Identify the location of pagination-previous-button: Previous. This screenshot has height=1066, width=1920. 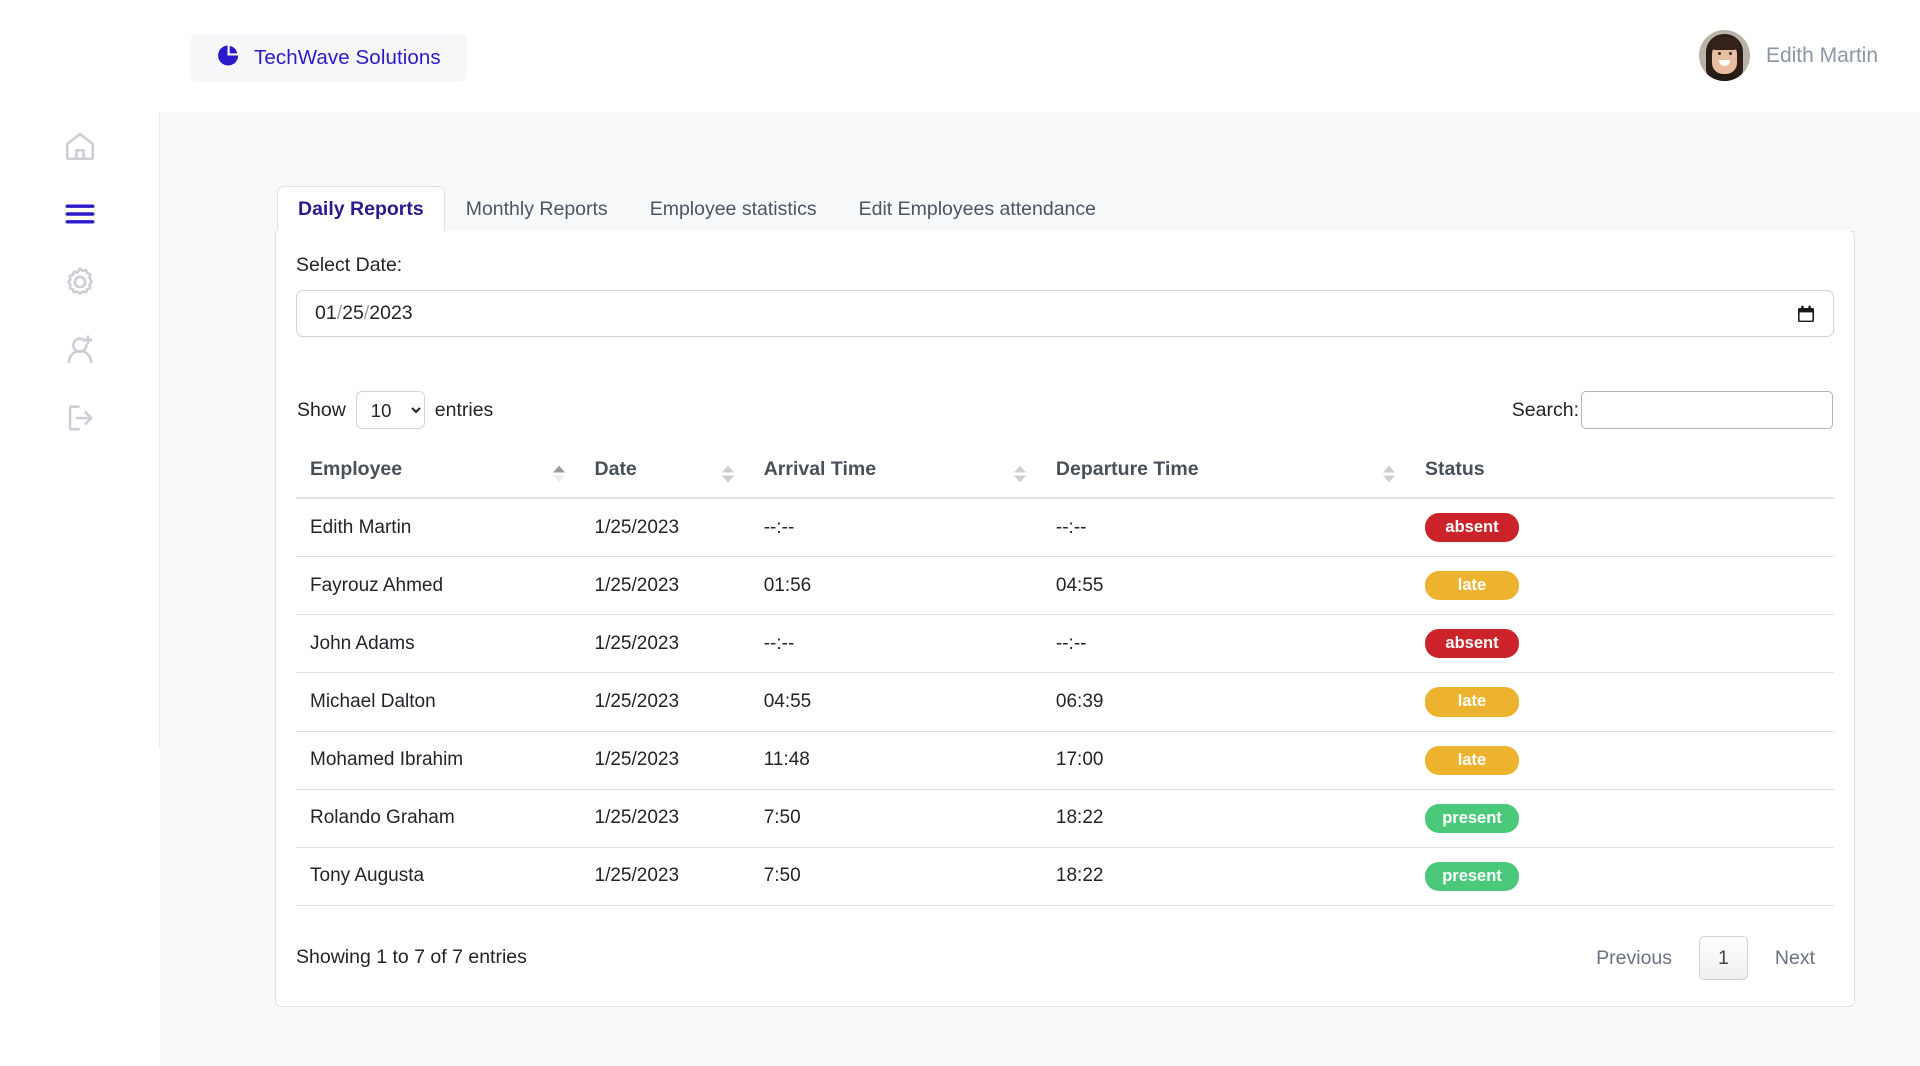
(1634, 958).